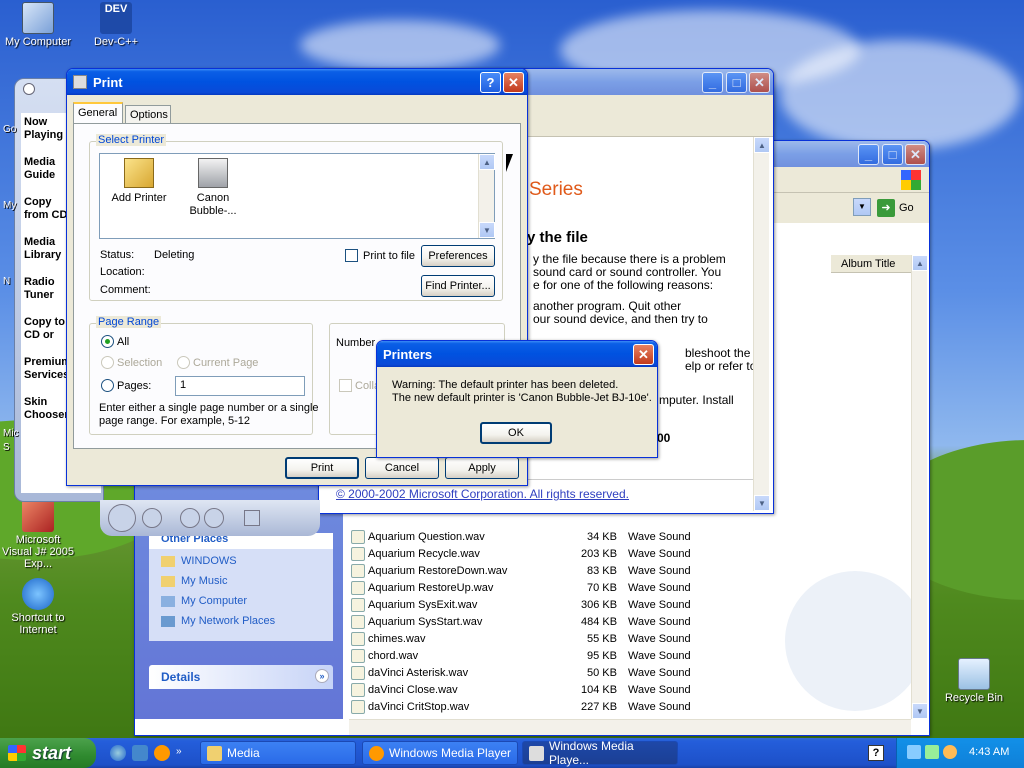 This screenshot has height=768, width=1024. I want to click on apply-button: Apply, so click(482, 468).